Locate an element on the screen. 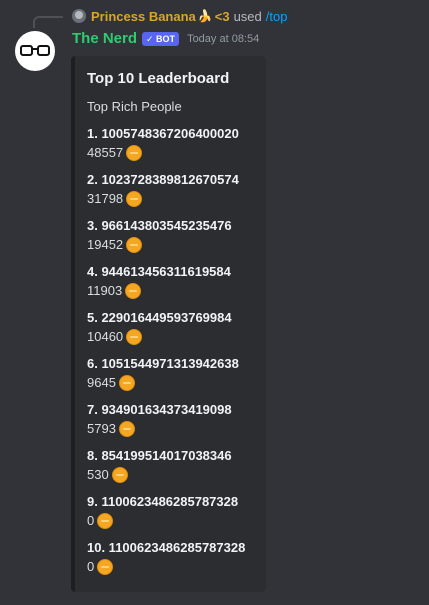 This screenshot has width=429, height=605. entry-label: 6. 1051544971313942638 is located at coordinates (163, 363).